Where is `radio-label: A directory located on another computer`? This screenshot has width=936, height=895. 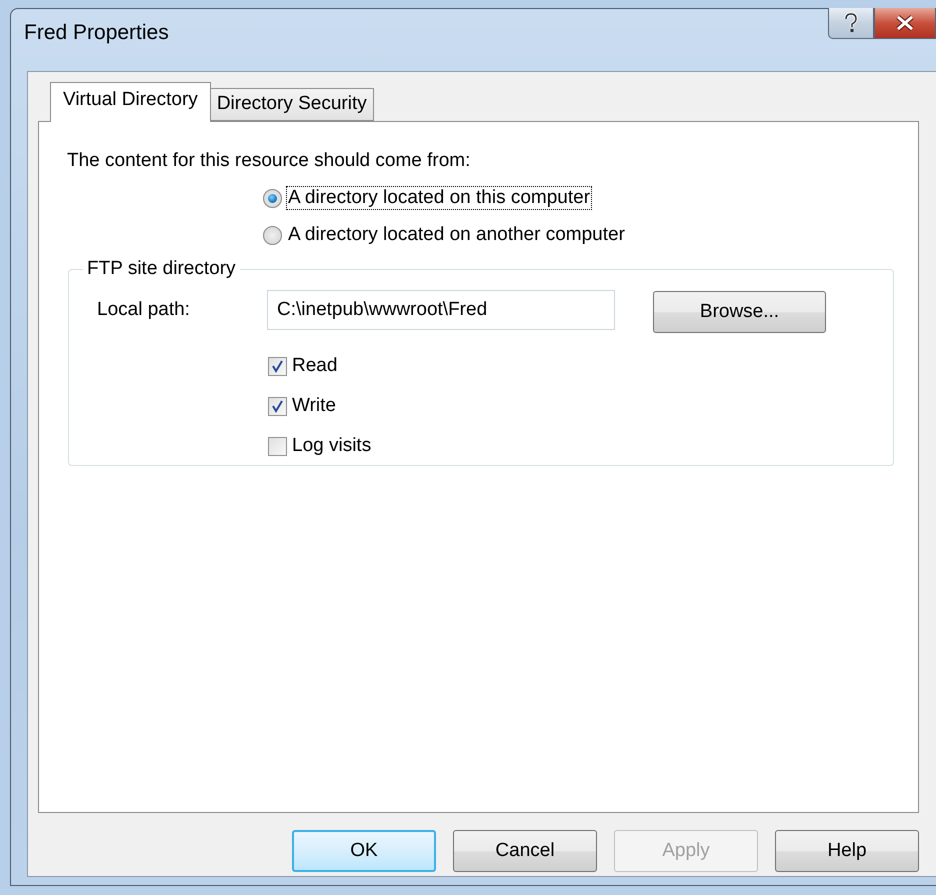 radio-label: A directory located on another computer is located at coordinates (456, 235).